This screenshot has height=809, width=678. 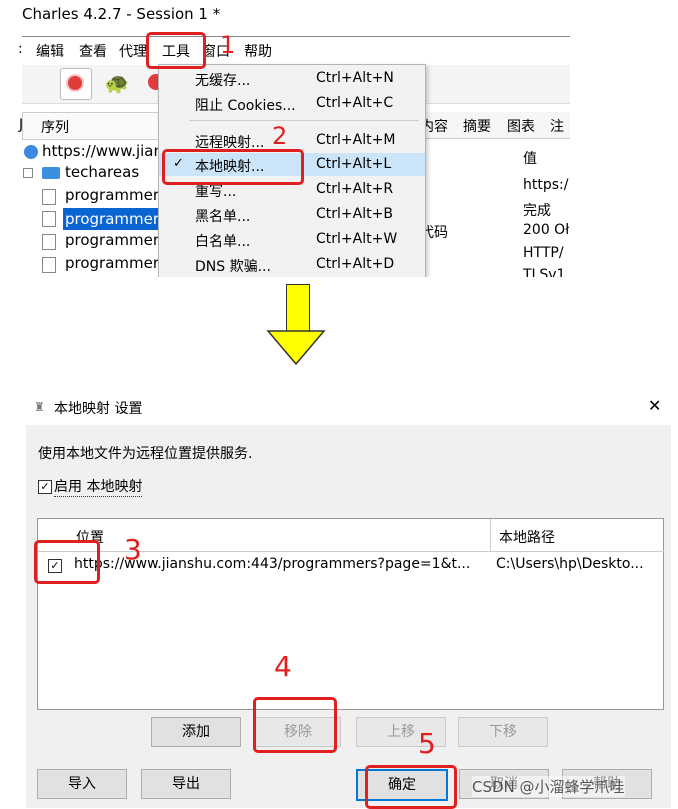 I want to click on import-button: 导入, so click(x=82, y=784).